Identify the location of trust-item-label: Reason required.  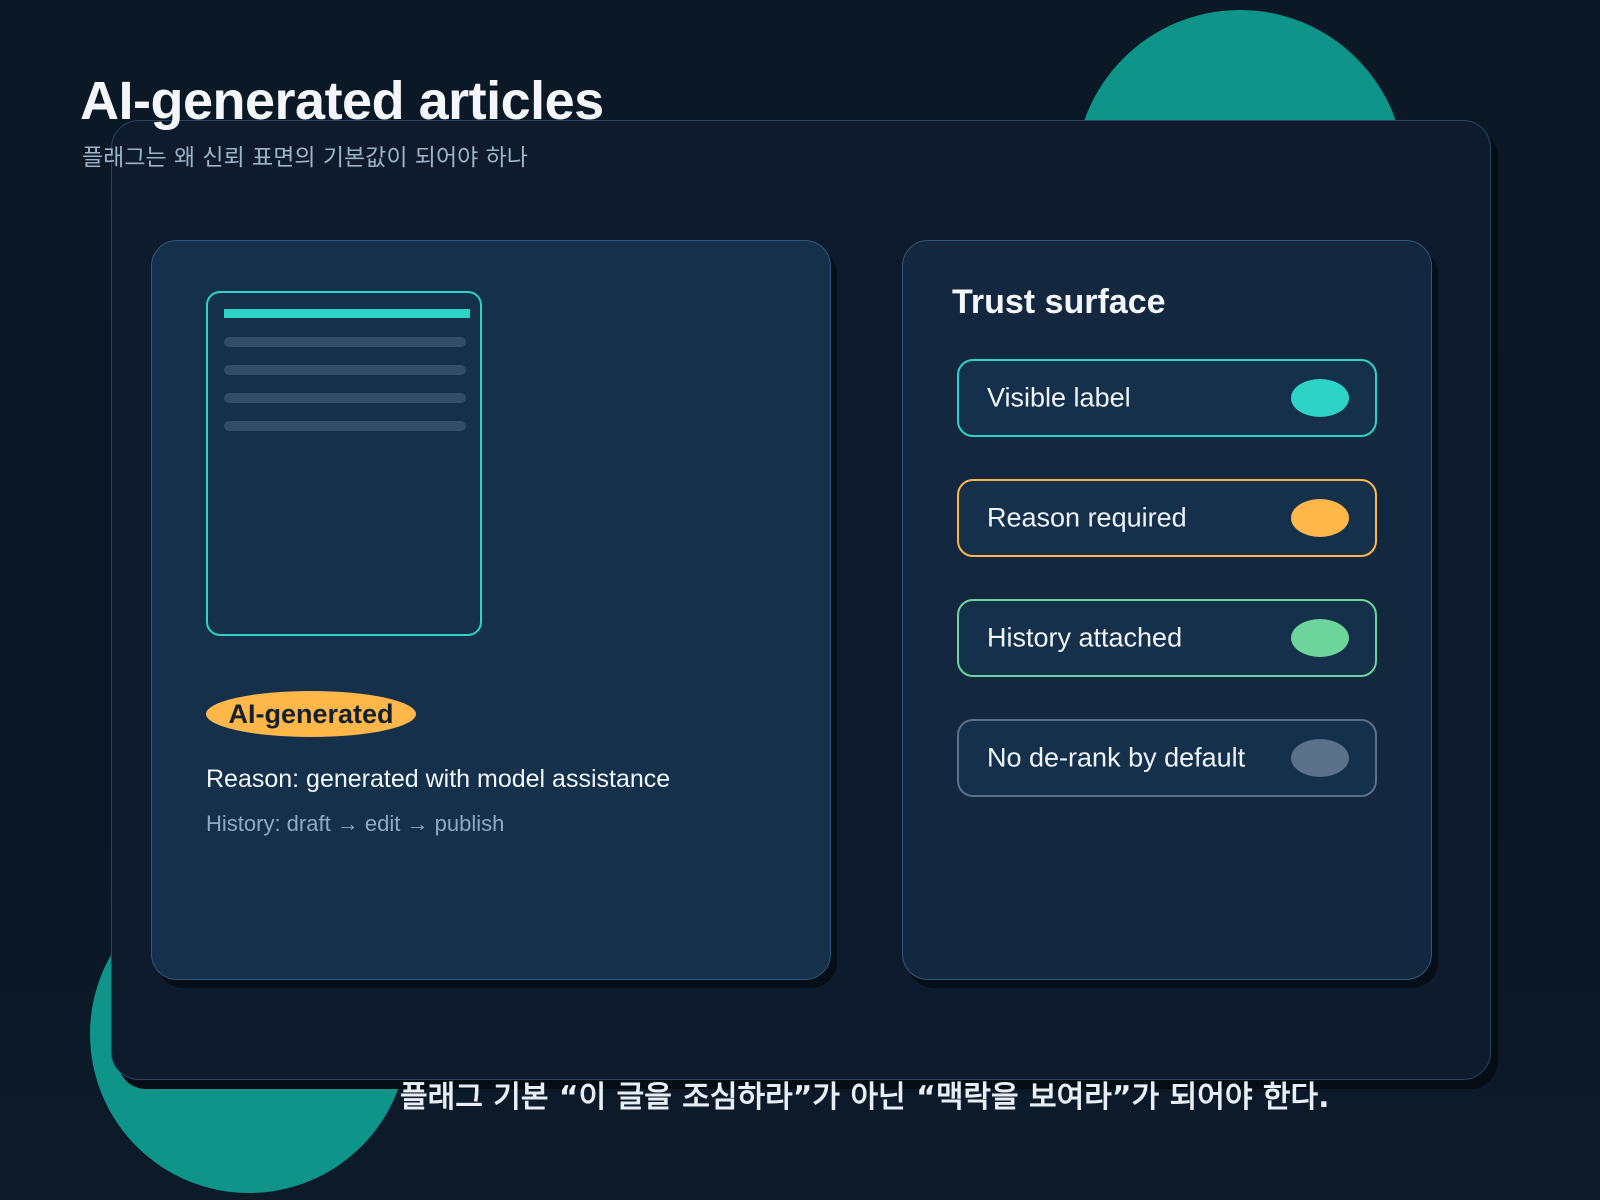
(1087, 517).